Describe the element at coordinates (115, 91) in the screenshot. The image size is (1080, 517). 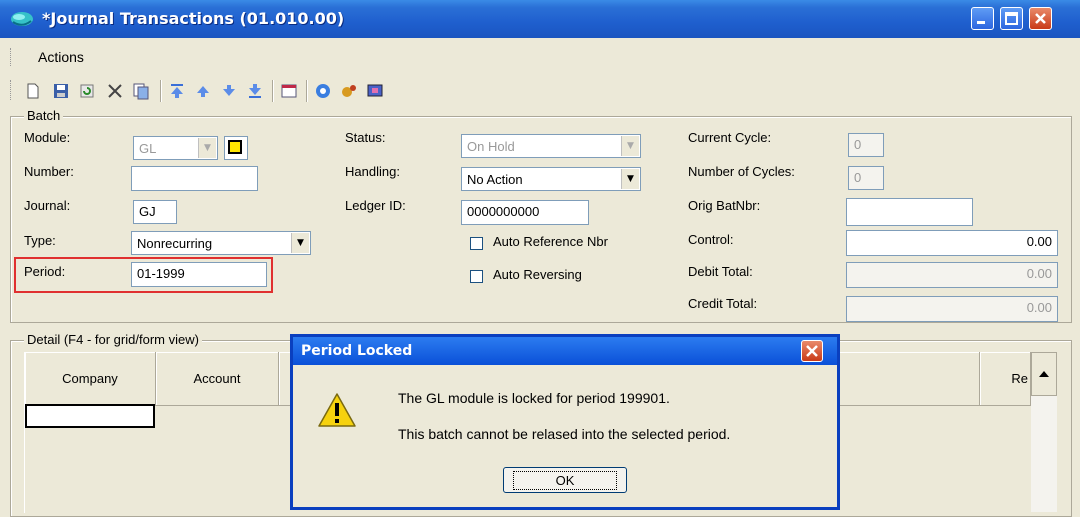
I see `delete-icon` at that location.